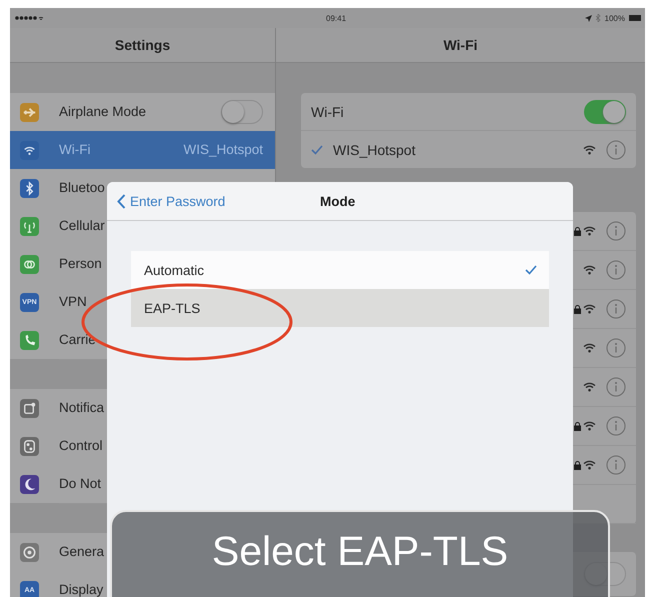 The image size is (659, 597). I want to click on battery-percent: 100%, so click(614, 18).